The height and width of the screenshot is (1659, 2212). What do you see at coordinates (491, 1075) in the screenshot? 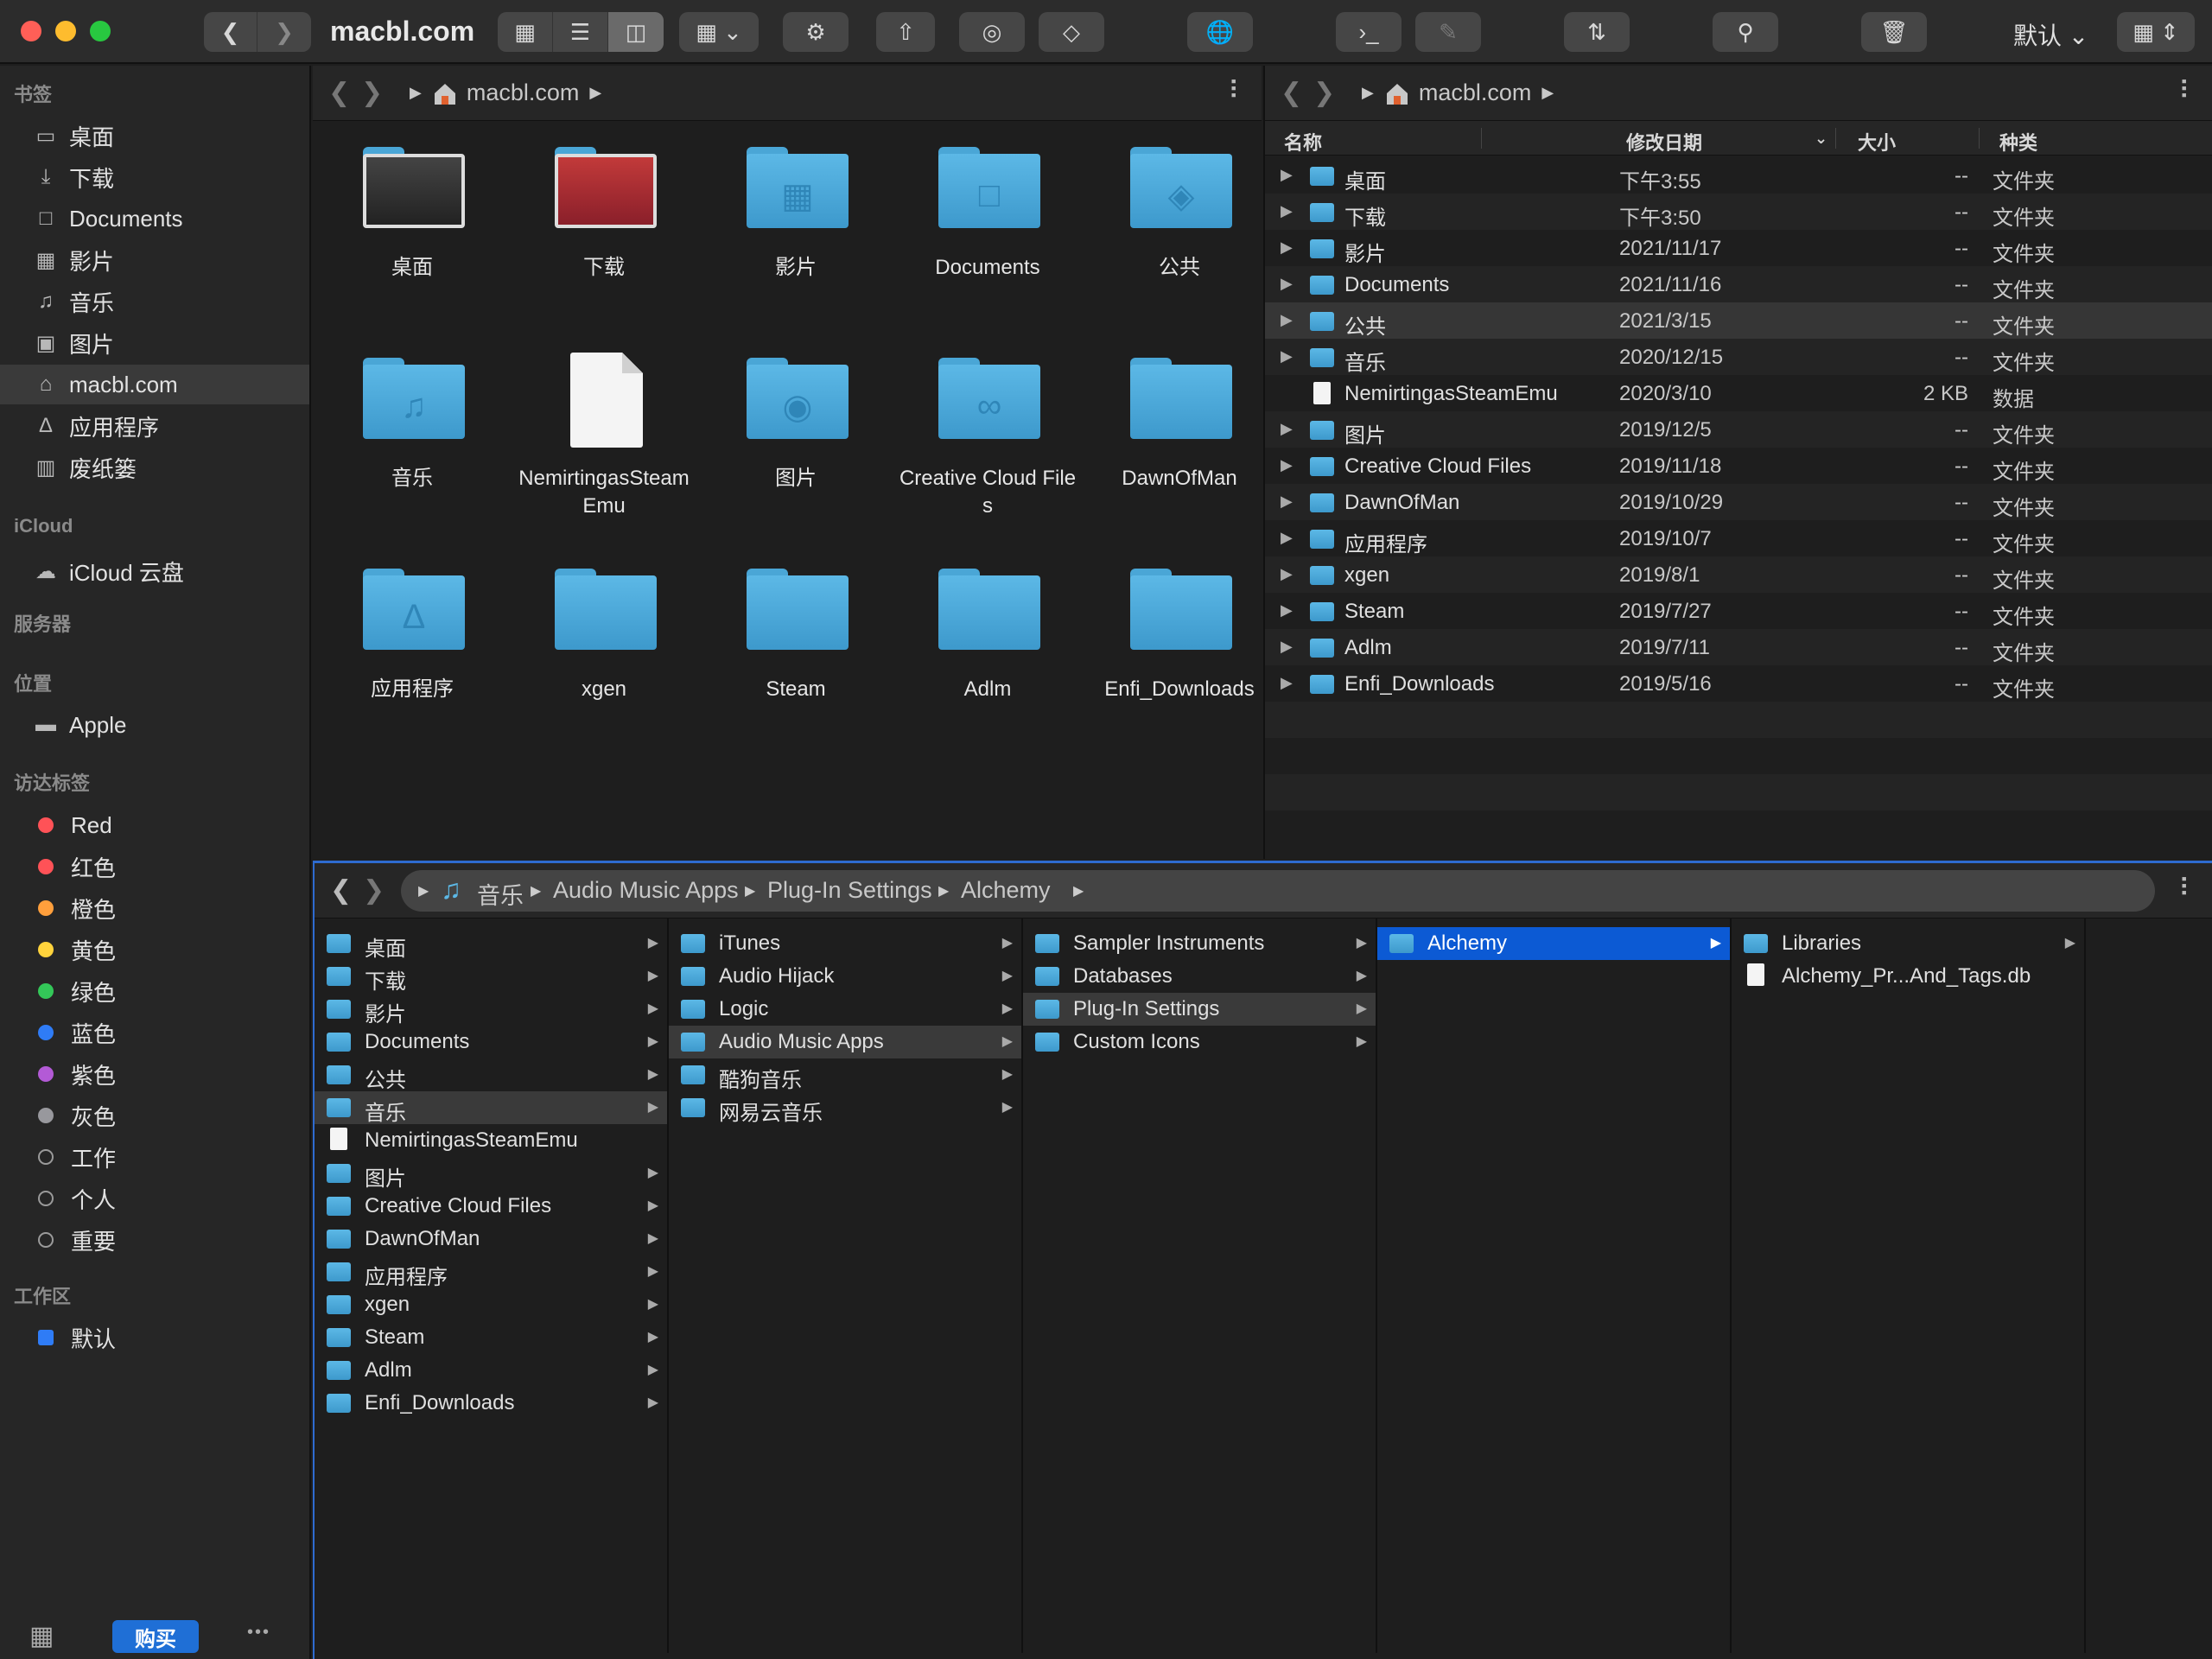
I see `column-item: 公共 ▶` at bounding box center [491, 1075].